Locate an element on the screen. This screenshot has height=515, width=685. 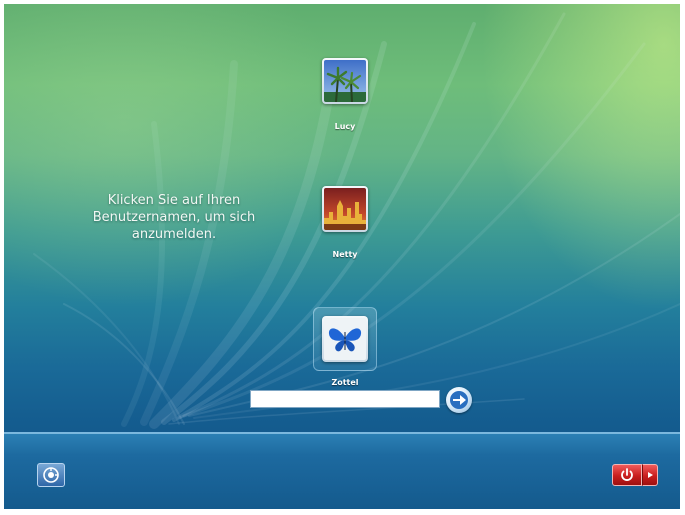
user-picture-butterfly is located at coordinates (345, 339).